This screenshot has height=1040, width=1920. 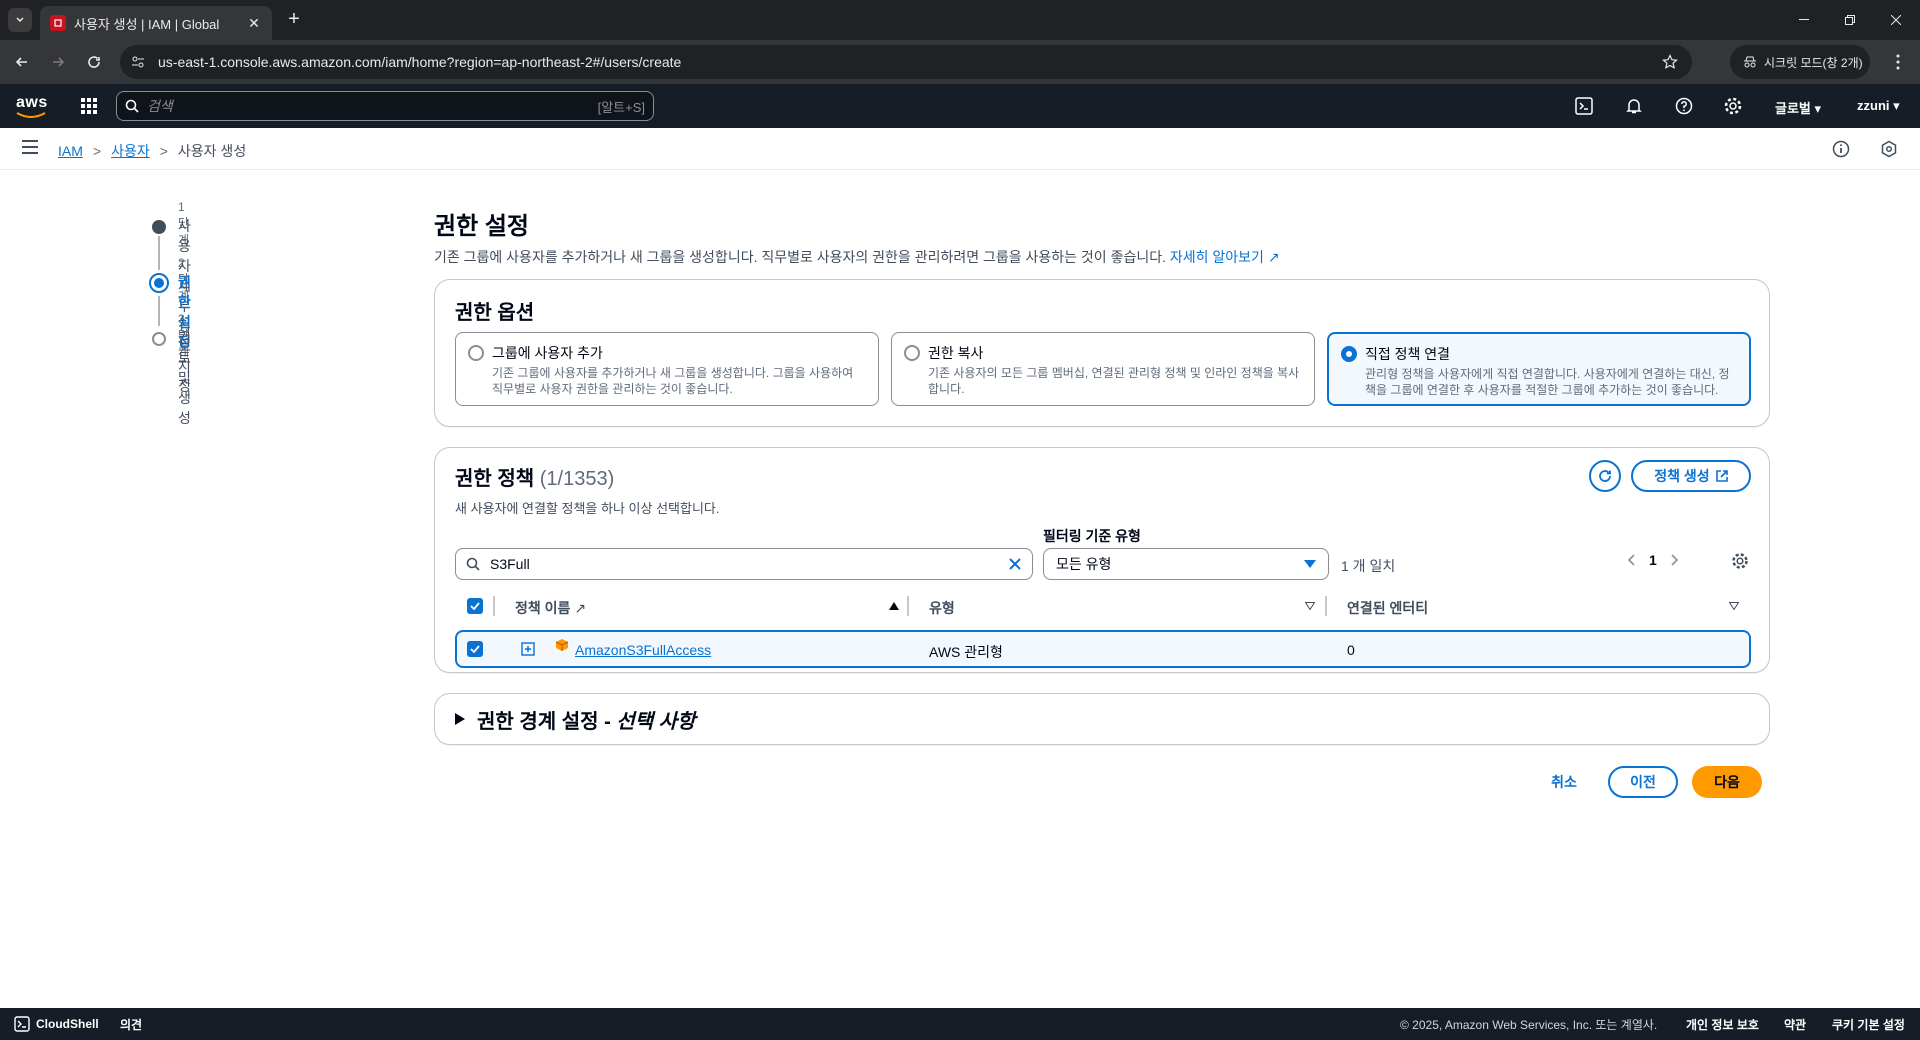 I want to click on search-icon, so click(x=473, y=564).